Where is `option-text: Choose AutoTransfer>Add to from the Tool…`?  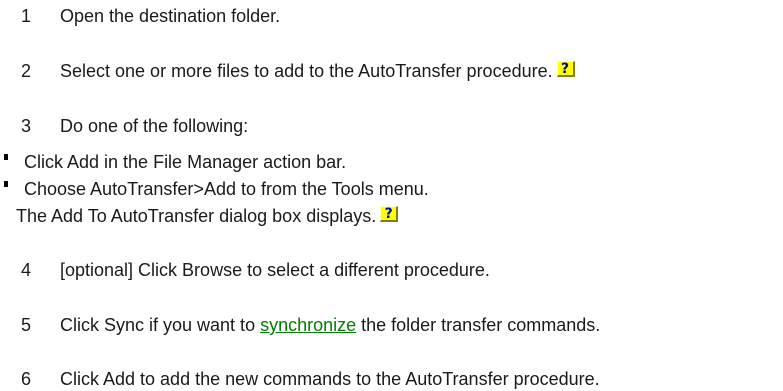
option-text: Choose AutoTransfer>Add to from the Tool… is located at coordinates (226, 189).